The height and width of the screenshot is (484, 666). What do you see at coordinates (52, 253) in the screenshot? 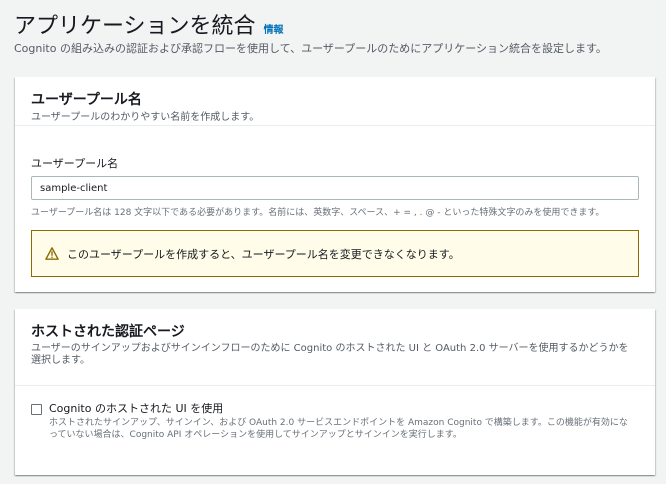
I see `warning-icon` at bounding box center [52, 253].